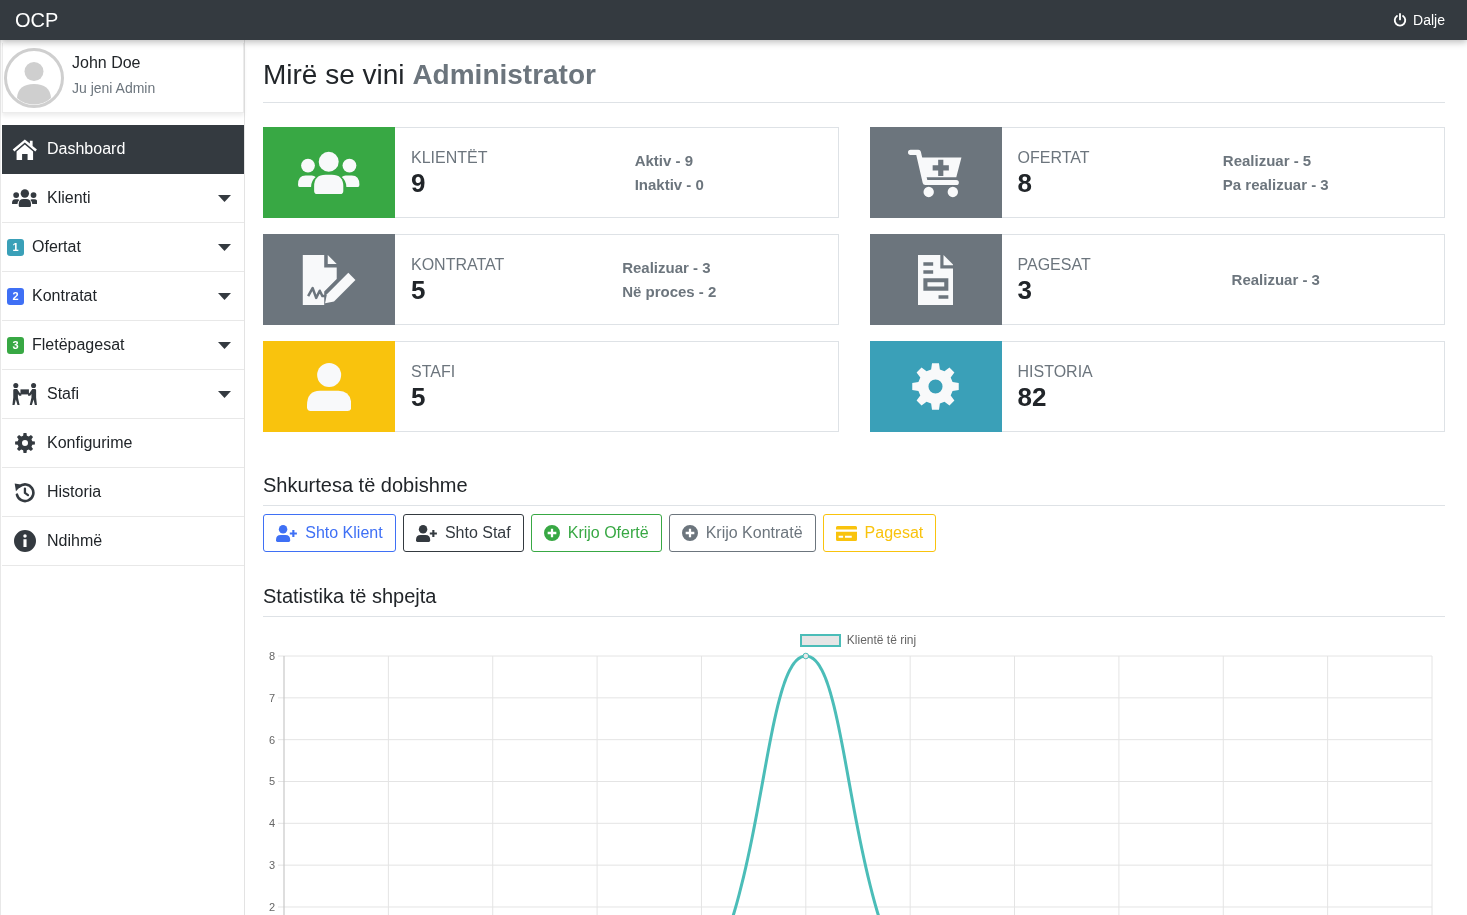 The height and width of the screenshot is (915, 1467). What do you see at coordinates (107, 63) in the screenshot?
I see `user-name: John Doe` at bounding box center [107, 63].